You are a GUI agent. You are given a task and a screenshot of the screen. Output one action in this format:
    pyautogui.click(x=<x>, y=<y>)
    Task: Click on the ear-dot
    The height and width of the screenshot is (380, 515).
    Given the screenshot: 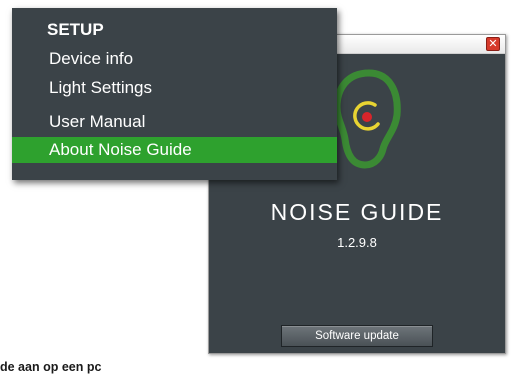 What is the action you would take?
    pyautogui.click(x=367, y=117)
    